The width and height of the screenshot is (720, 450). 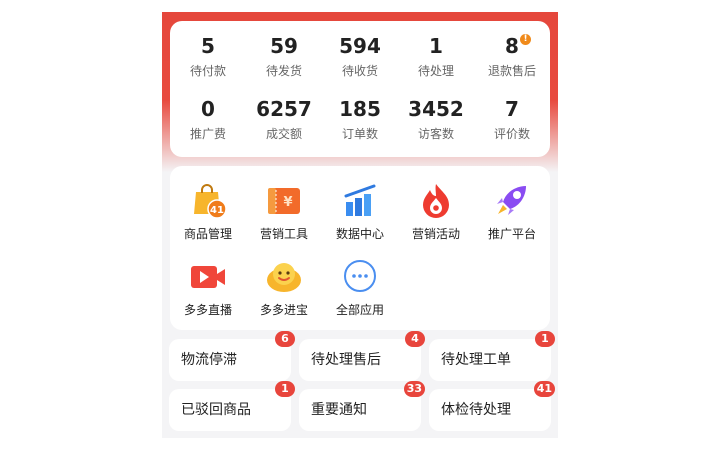 I want to click on app-label: 推广平台, so click(x=511, y=234).